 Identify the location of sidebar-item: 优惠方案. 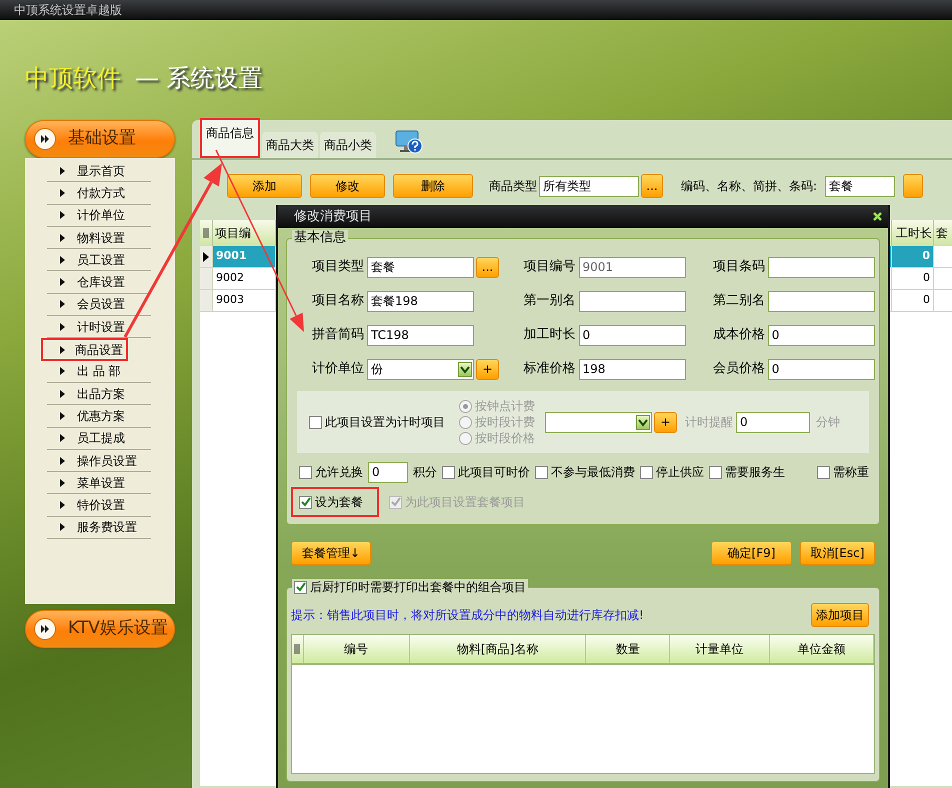
(99, 416).